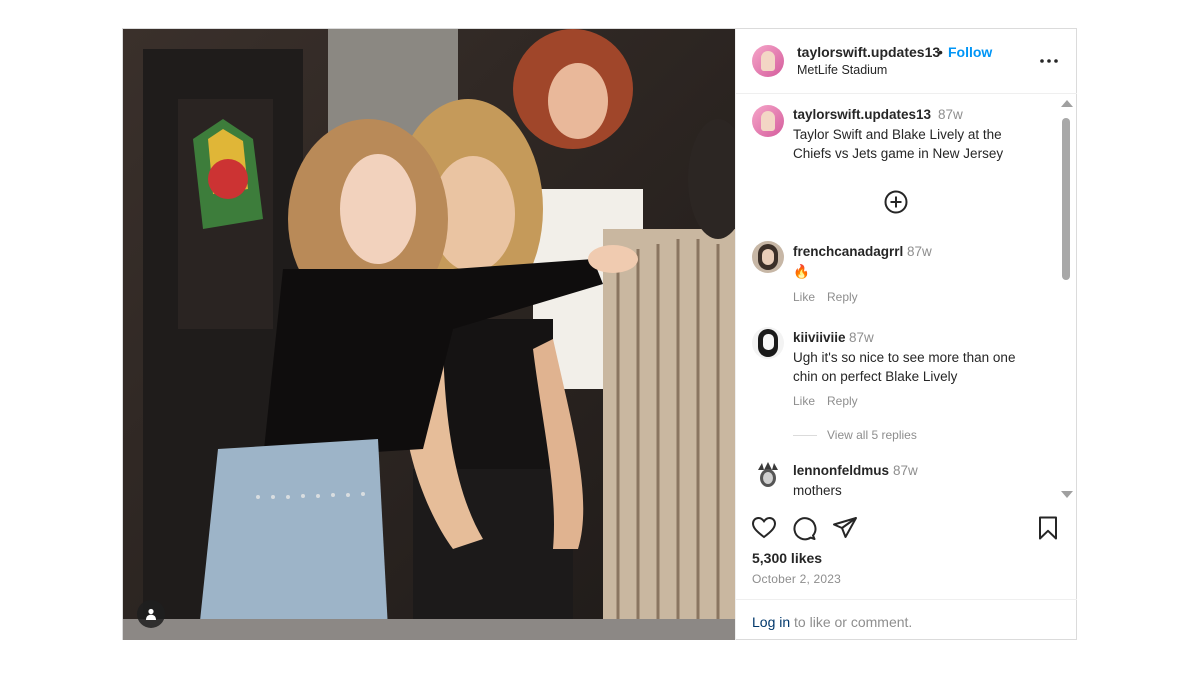  What do you see at coordinates (819, 337) in the screenshot?
I see `comment-username: kiiviiviie` at bounding box center [819, 337].